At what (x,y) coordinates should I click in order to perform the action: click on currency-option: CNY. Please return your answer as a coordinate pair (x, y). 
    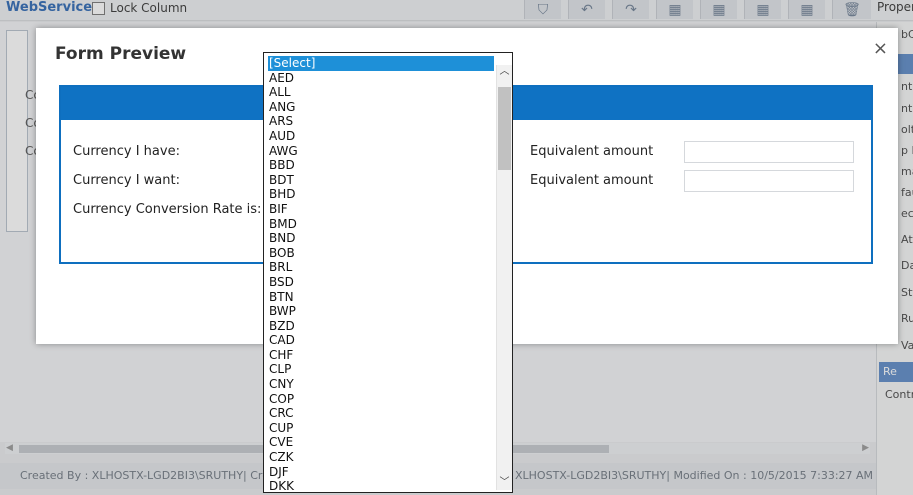
    Looking at the image, I should click on (381, 384).